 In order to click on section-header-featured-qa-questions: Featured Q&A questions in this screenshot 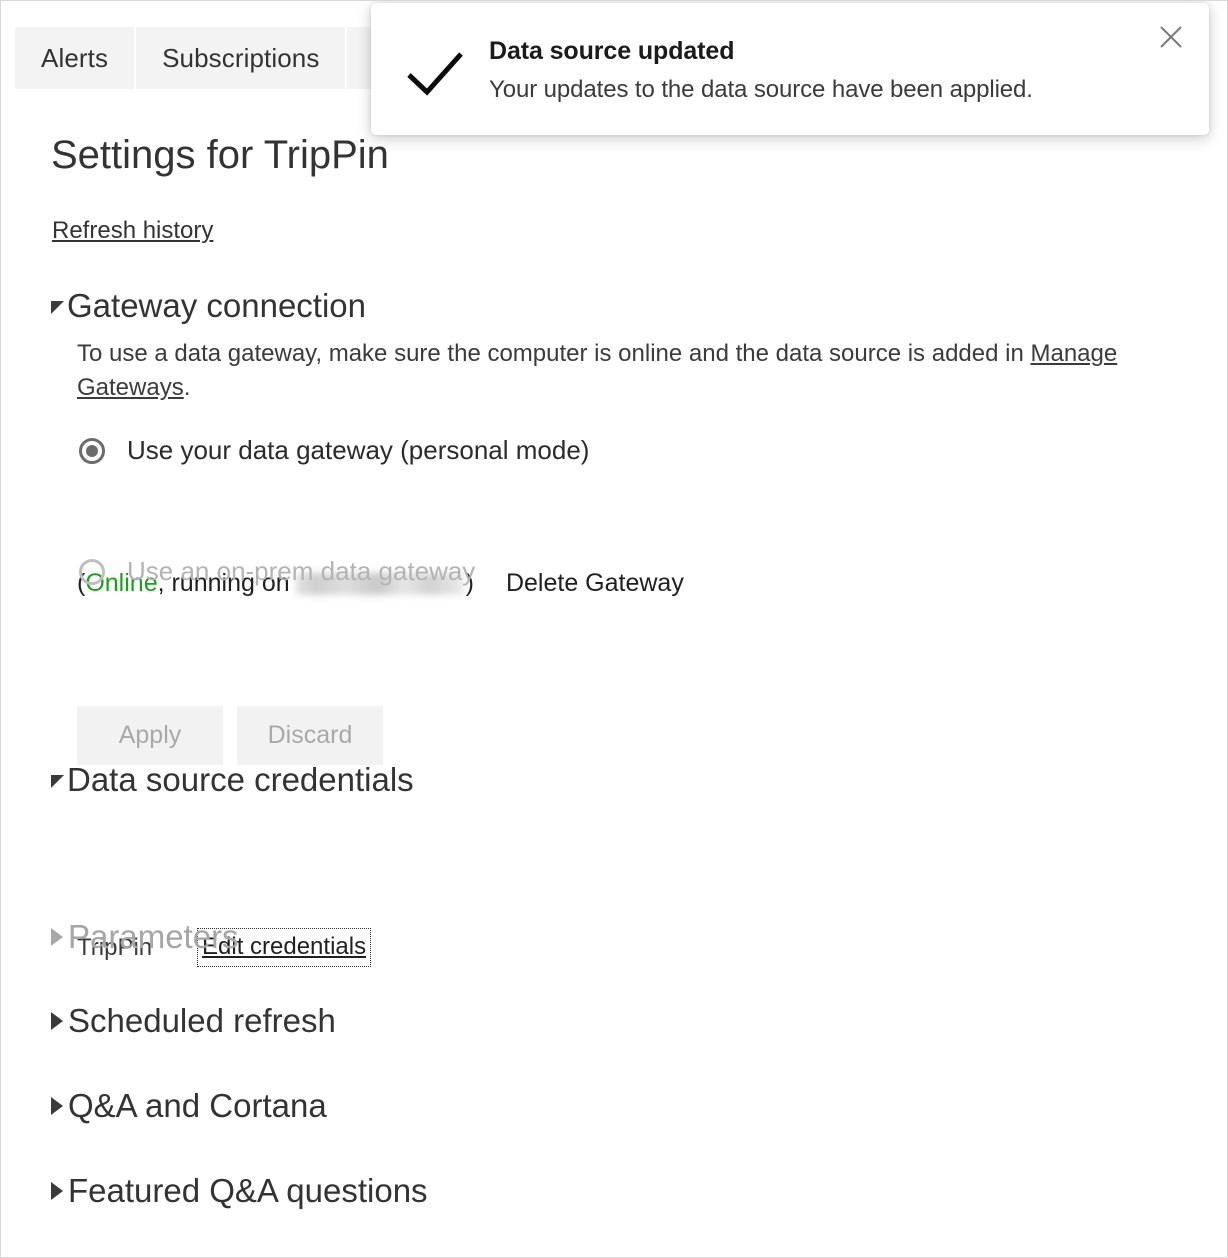, I will do `click(239, 1191)`.